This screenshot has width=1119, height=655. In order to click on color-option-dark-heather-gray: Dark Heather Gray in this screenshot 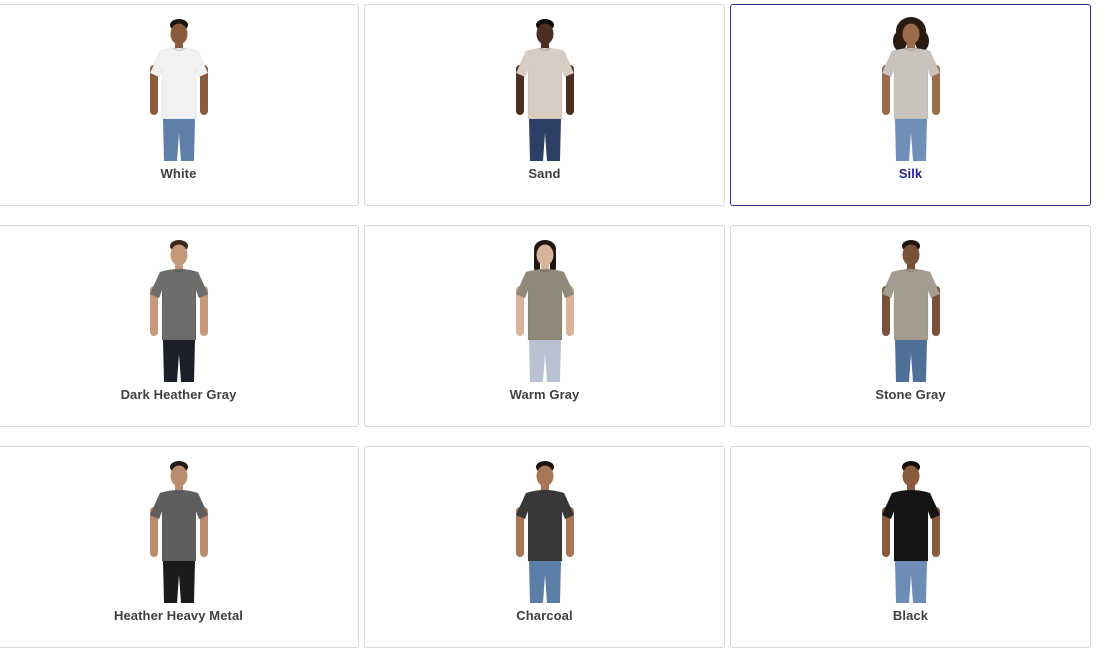, I will do `click(179, 326)`.